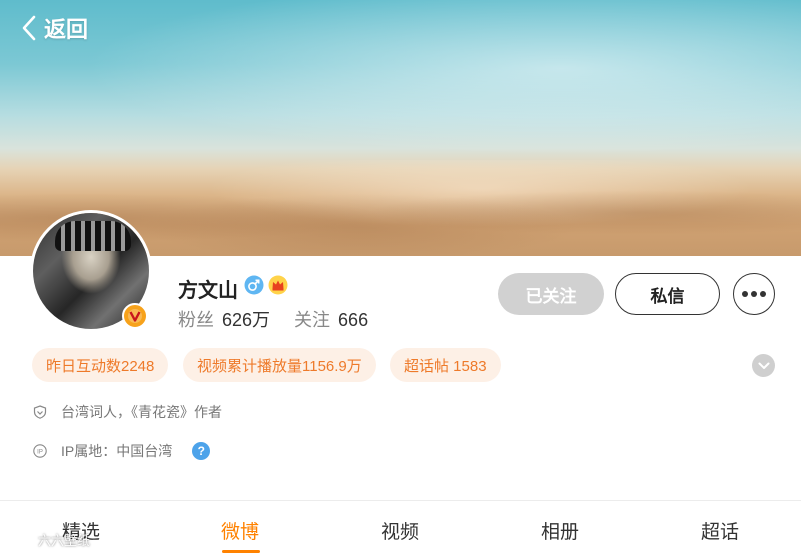  What do you see at coordinates (196, 320) in the screenshot?
I see `followers-label: 粉丝` at bounding box center [196, 320].